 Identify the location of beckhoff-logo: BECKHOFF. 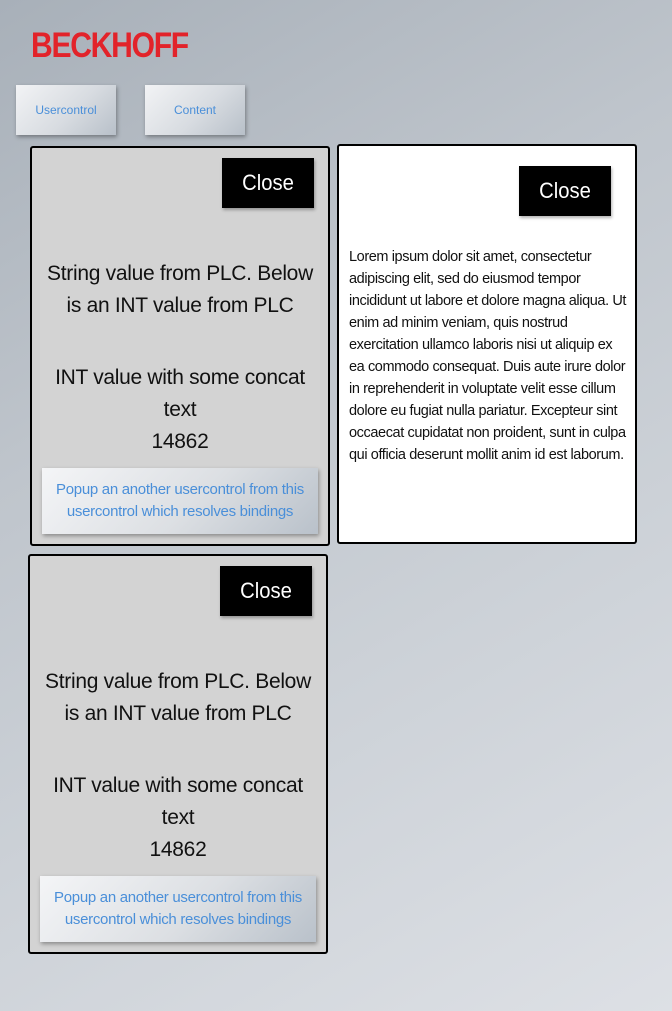
(110, 45).